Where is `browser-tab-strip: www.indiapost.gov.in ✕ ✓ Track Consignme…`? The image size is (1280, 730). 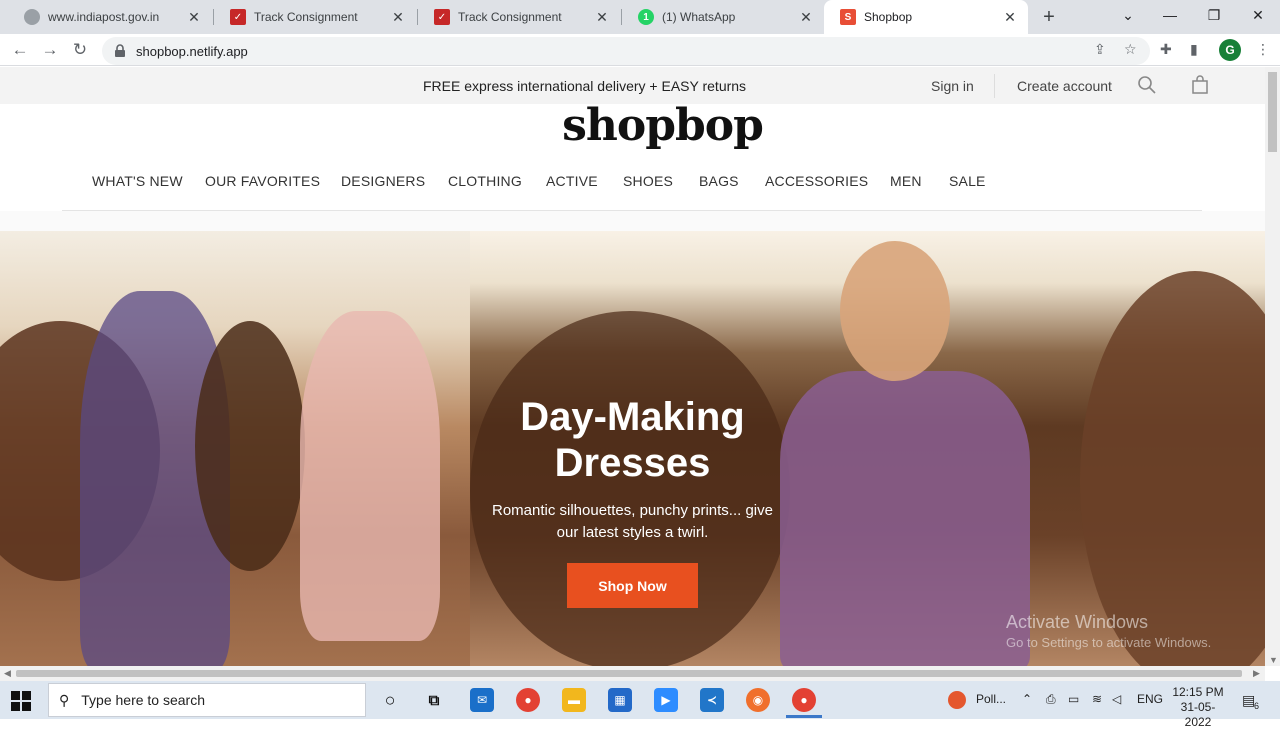 browser-tab-strip: www.indiapost.gov.in ✕ ✓ Track Consignme… is located at coordinates (640, 17).